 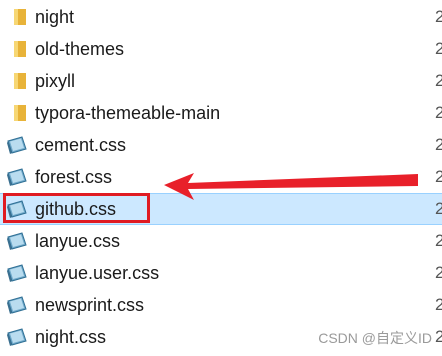 I want to click on watermark: CSDN @自定义ID, so click(x=375, y=338).